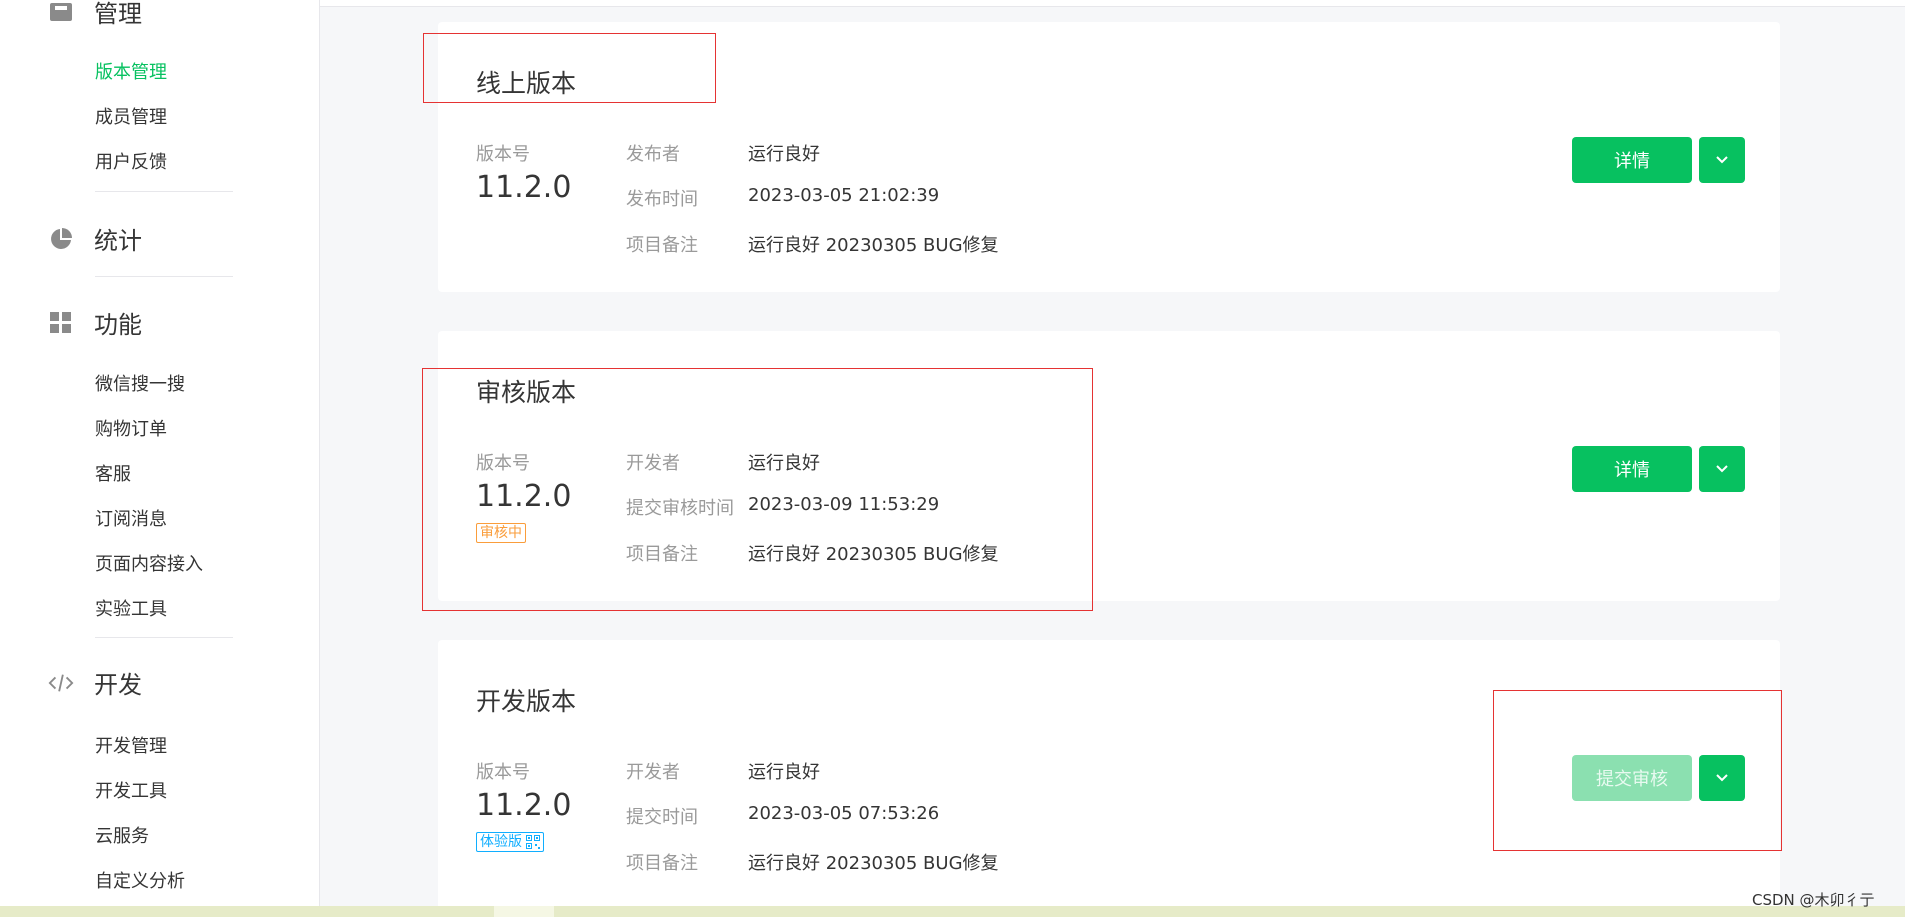  What do you see at coordinates (844, 813) in the screenshot?
I see `field-value: 2023-03-05 07:53:26` at bounding box center [844, 813].